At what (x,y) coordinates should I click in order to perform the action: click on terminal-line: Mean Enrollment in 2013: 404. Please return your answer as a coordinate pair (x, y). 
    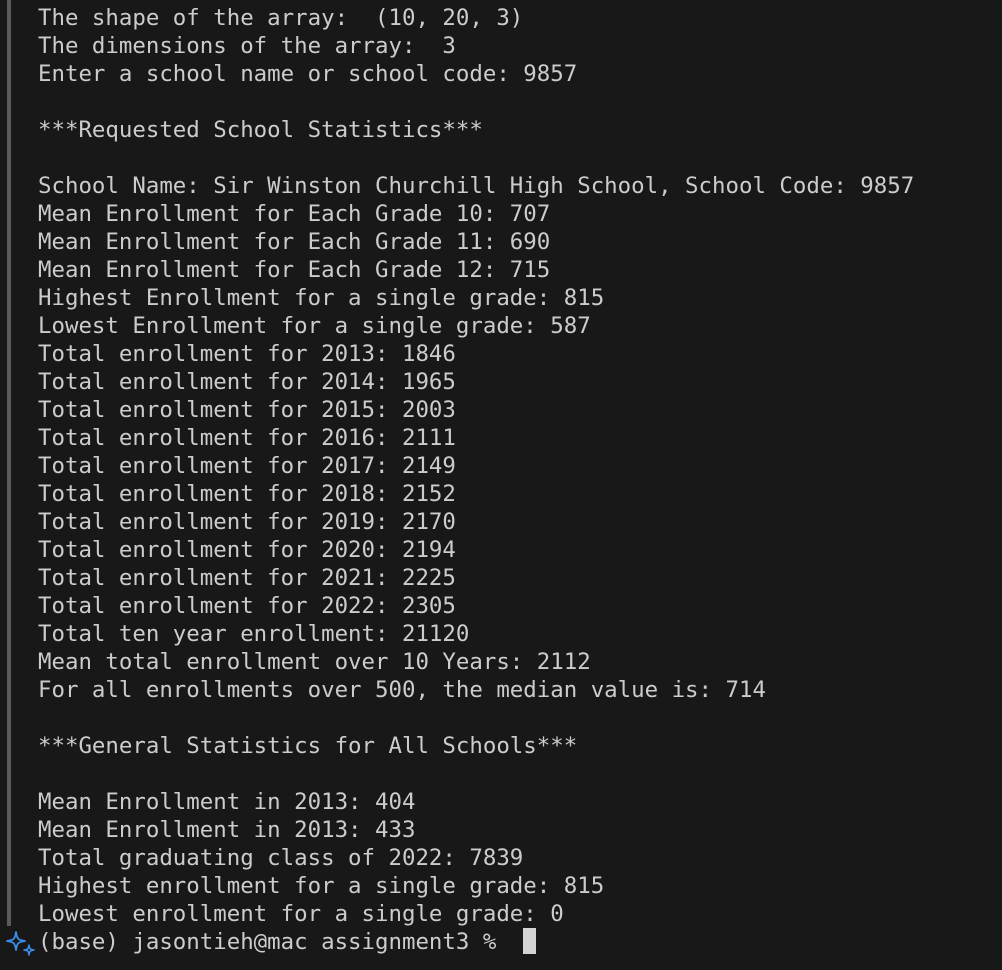
    Looking at the image, I should click on (227, 802).